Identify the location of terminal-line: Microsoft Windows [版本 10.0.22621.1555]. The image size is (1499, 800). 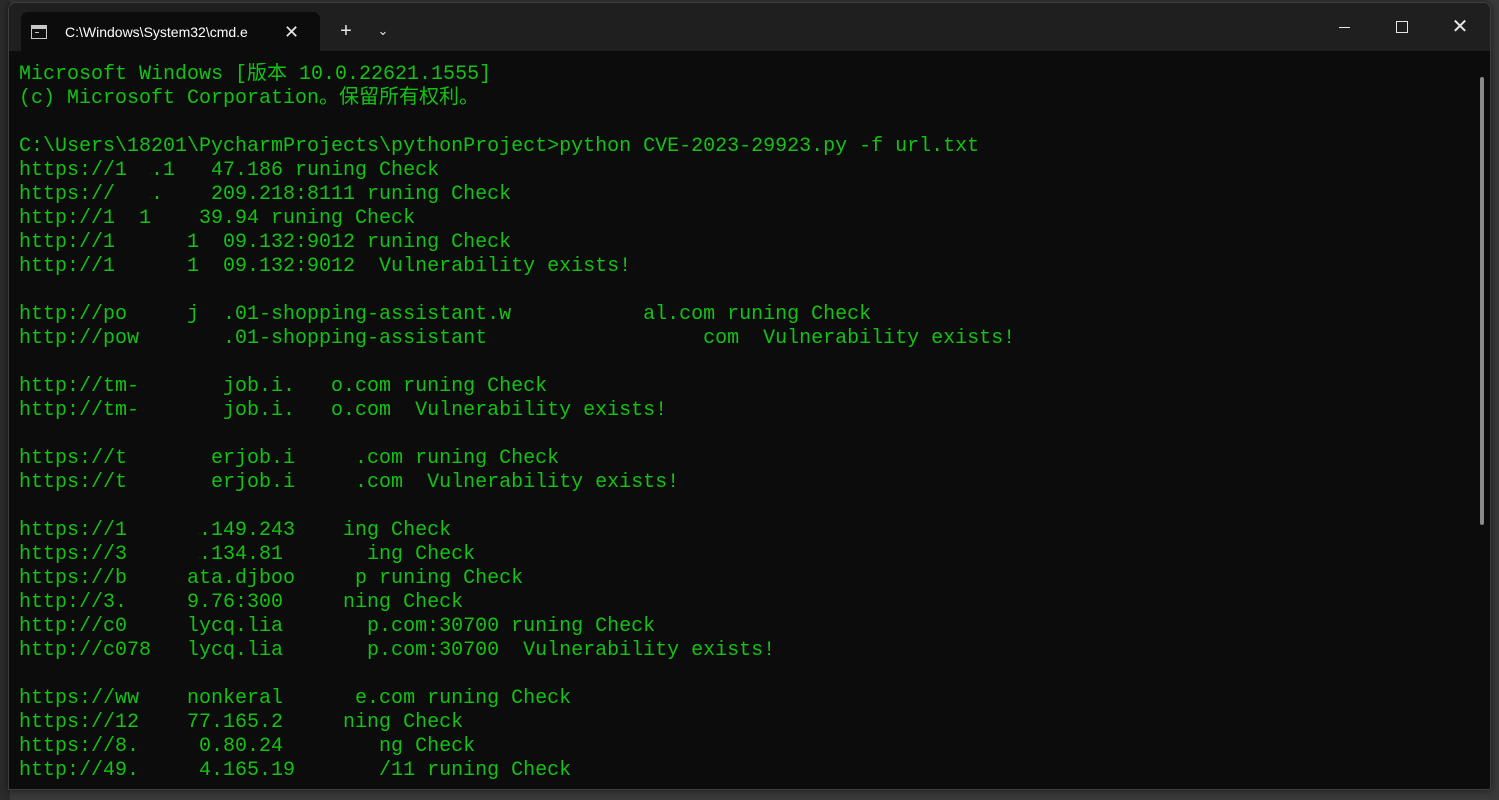
(255, 74).